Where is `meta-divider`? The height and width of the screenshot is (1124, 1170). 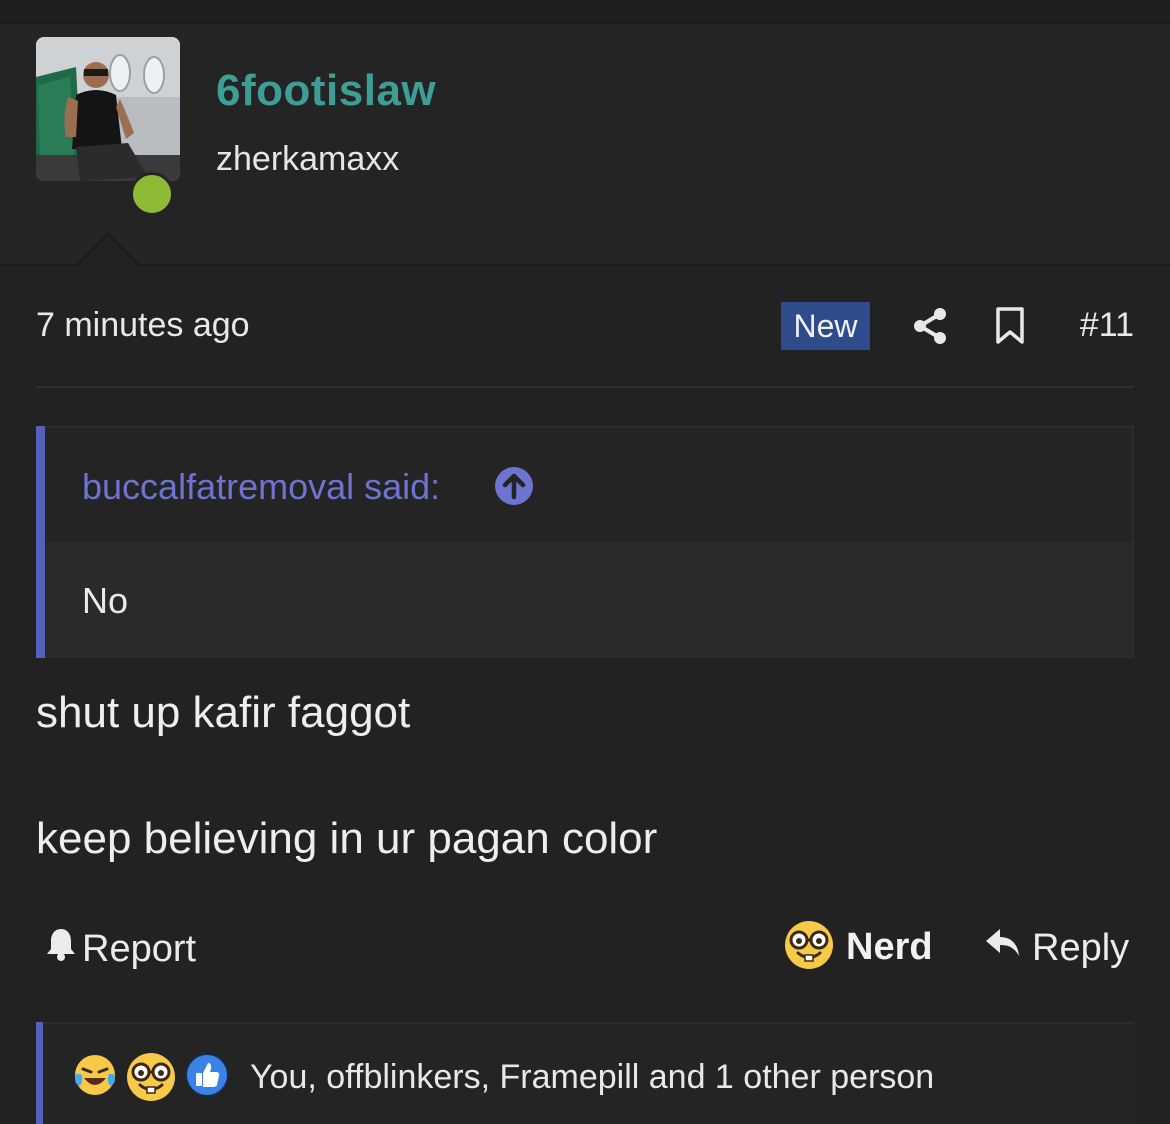
meta-divider is located at coordinates (585, 387).